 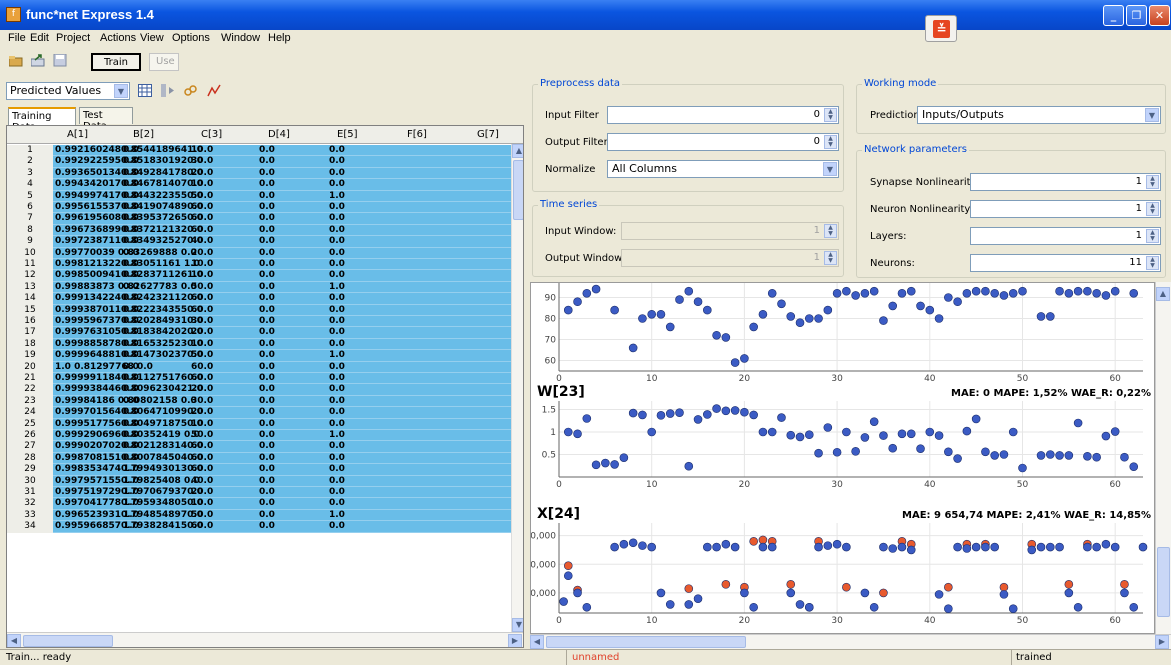 I want to click on horizontal-scrollbar: ◀ ▶, so click(x=265, y=639).